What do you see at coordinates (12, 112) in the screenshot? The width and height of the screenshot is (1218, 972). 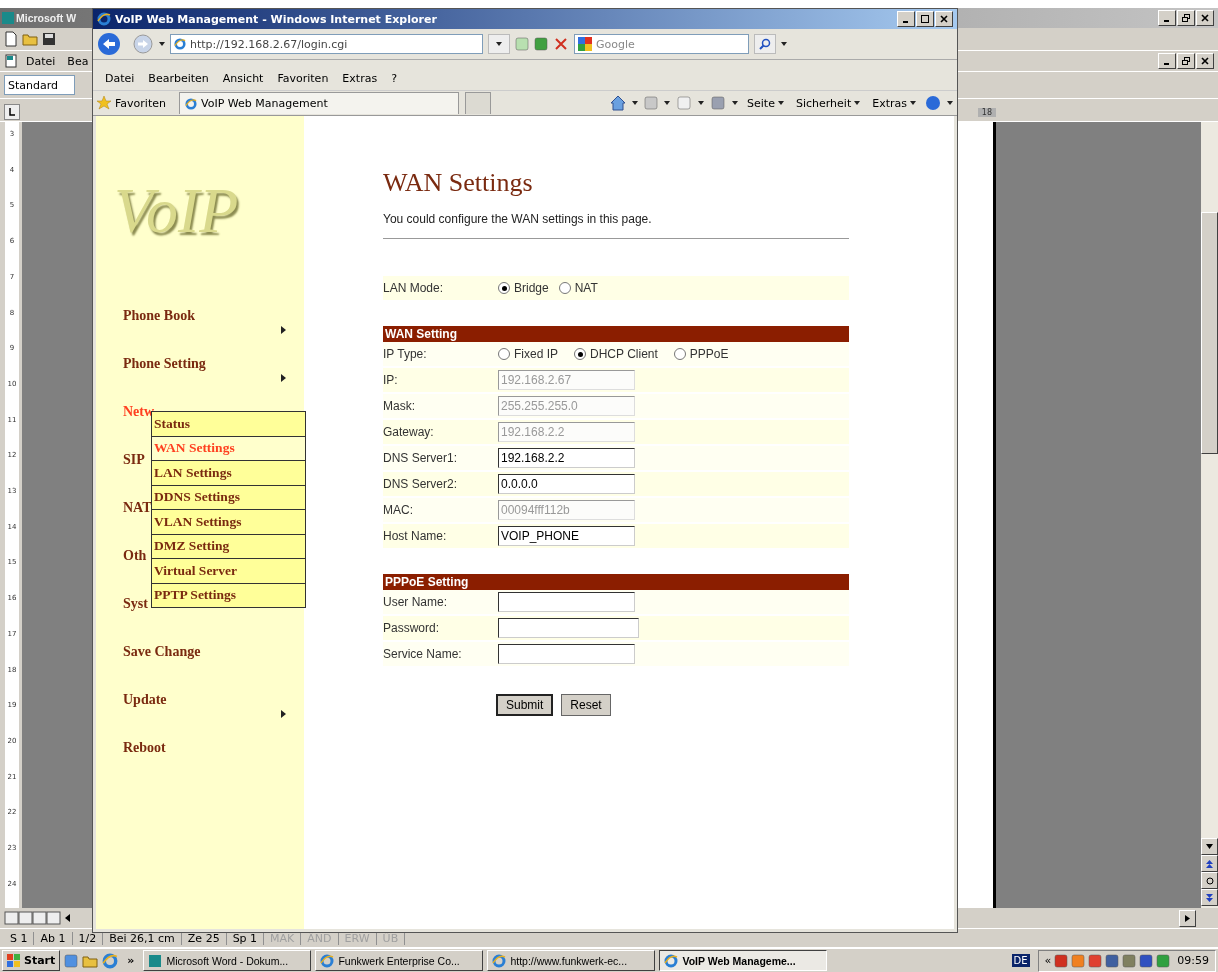 I see `tab-stop-icon` at bounding box center [12, 112].